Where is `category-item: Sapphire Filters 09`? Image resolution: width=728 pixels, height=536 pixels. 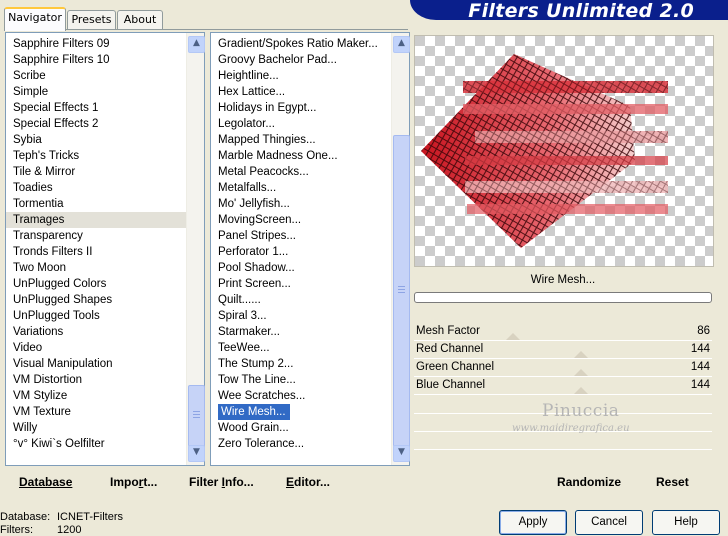 category-item: Sapphire Filters 09 is located at coordinates (96, 44).